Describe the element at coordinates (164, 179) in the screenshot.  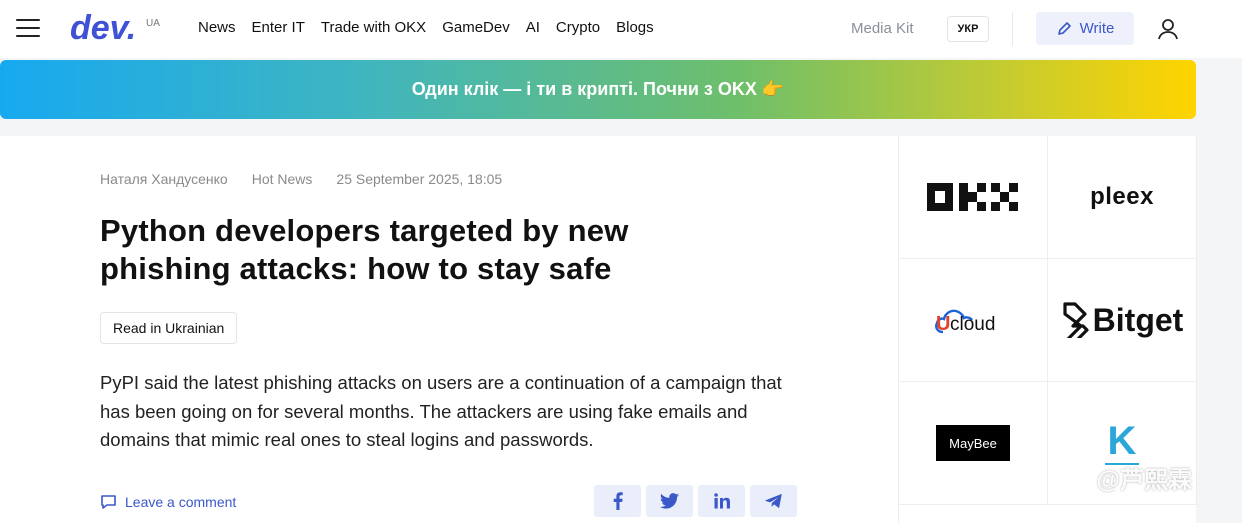
I see `author-name: Наталя Хандусенко` at that location.